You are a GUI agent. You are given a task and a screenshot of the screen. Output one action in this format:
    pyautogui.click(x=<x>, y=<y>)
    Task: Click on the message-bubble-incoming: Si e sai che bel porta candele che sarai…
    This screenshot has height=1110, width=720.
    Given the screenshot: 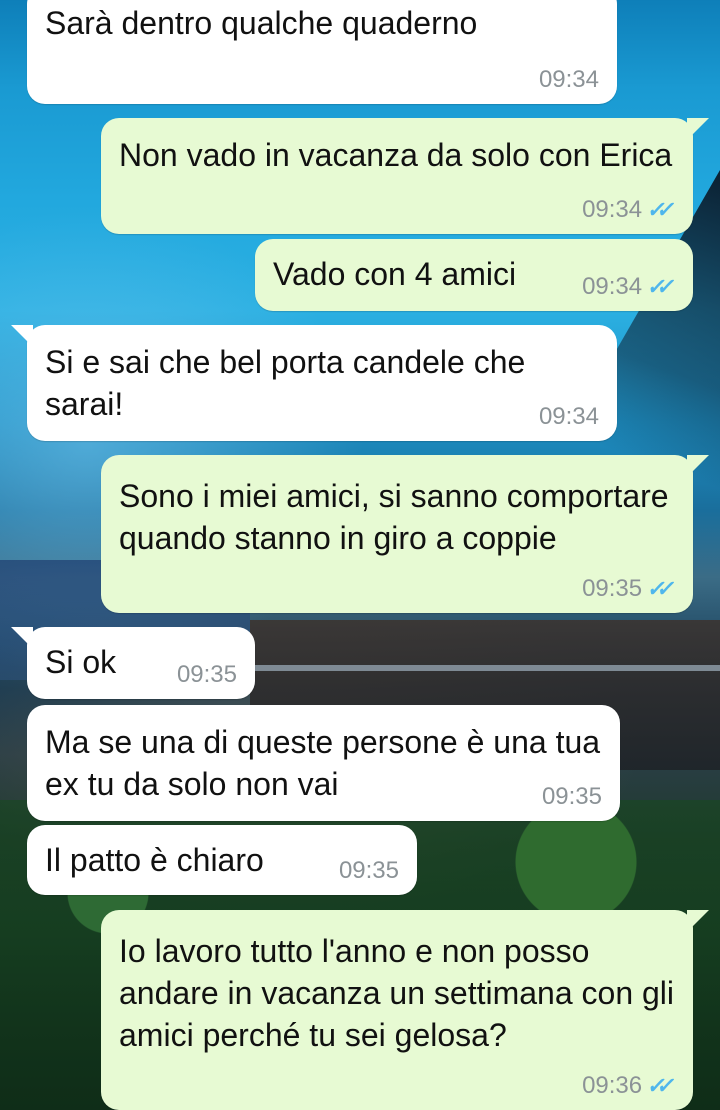 What is the action you would take?
    pyautogui.click(x=314, y=383)
    